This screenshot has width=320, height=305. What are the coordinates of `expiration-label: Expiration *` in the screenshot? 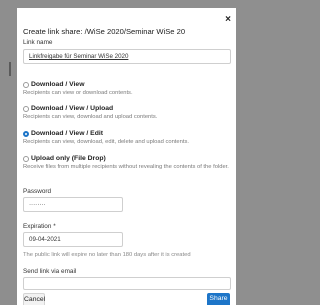 It's located at (39, 226).